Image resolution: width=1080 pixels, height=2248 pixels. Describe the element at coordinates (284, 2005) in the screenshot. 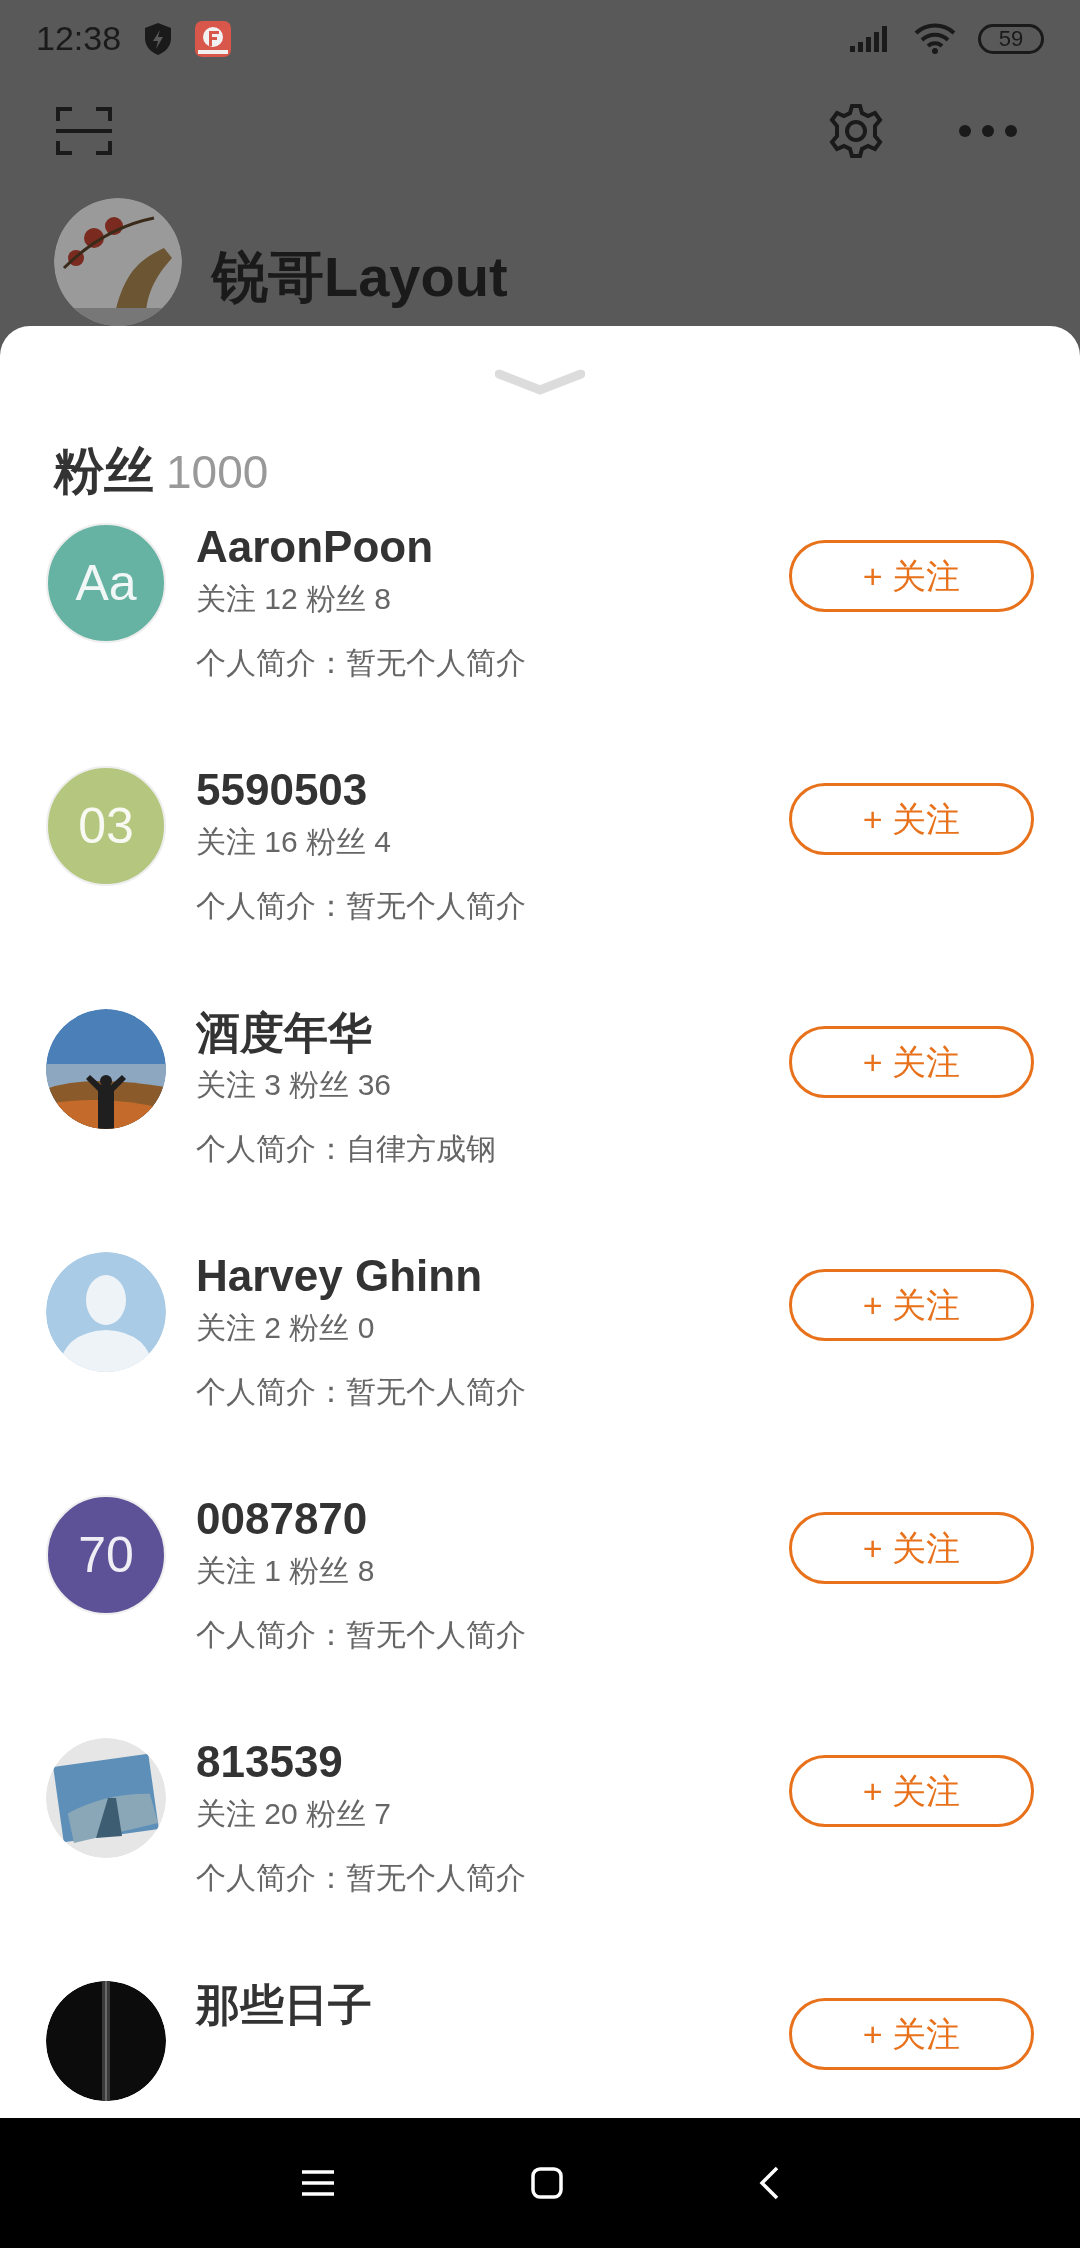

I see `follower-name: 那些日子` at that location.